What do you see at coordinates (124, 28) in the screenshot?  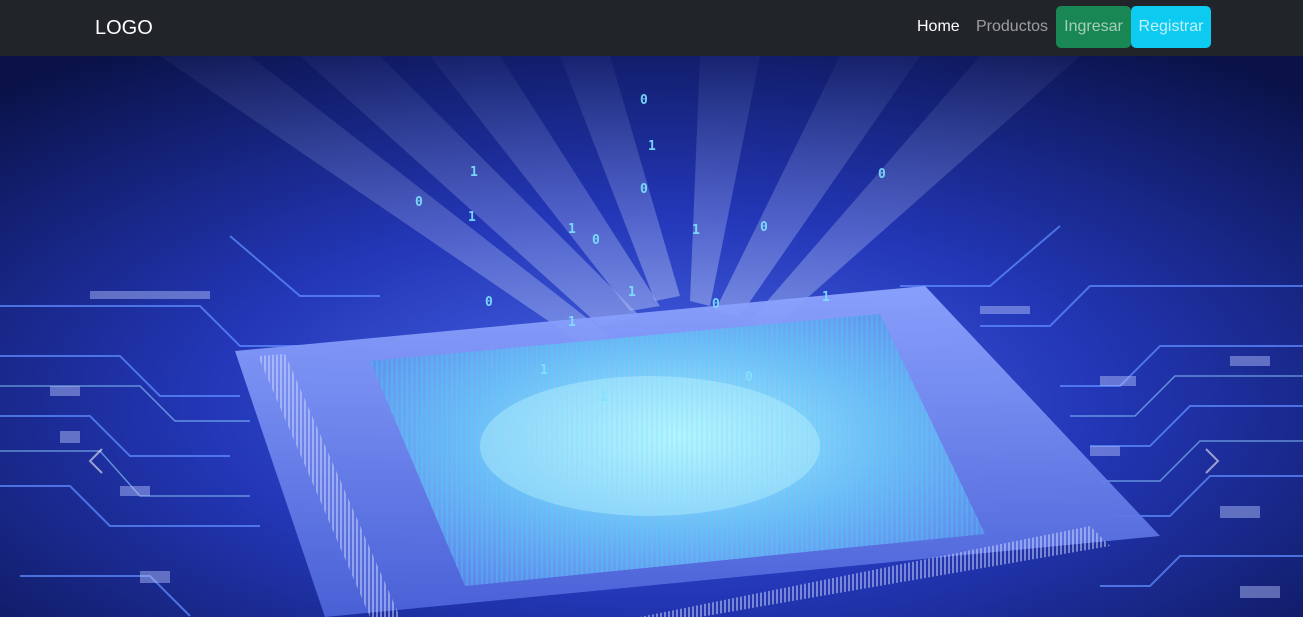 I see `brand-logo: LOGO` at bounding box center [124, 28].